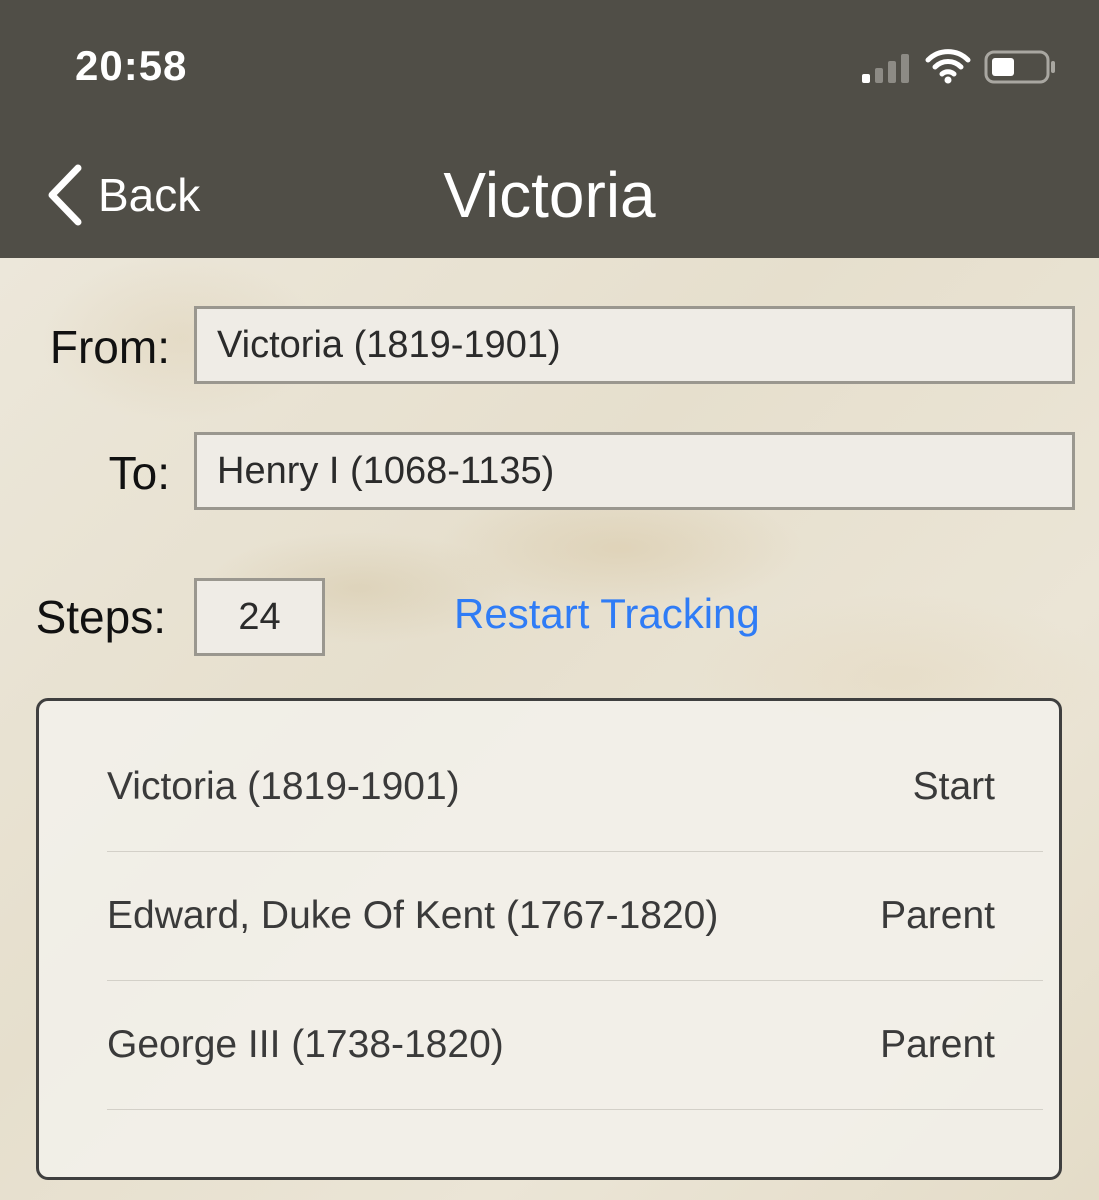  I want to click on status-time: 20:58, so click(131, 65).